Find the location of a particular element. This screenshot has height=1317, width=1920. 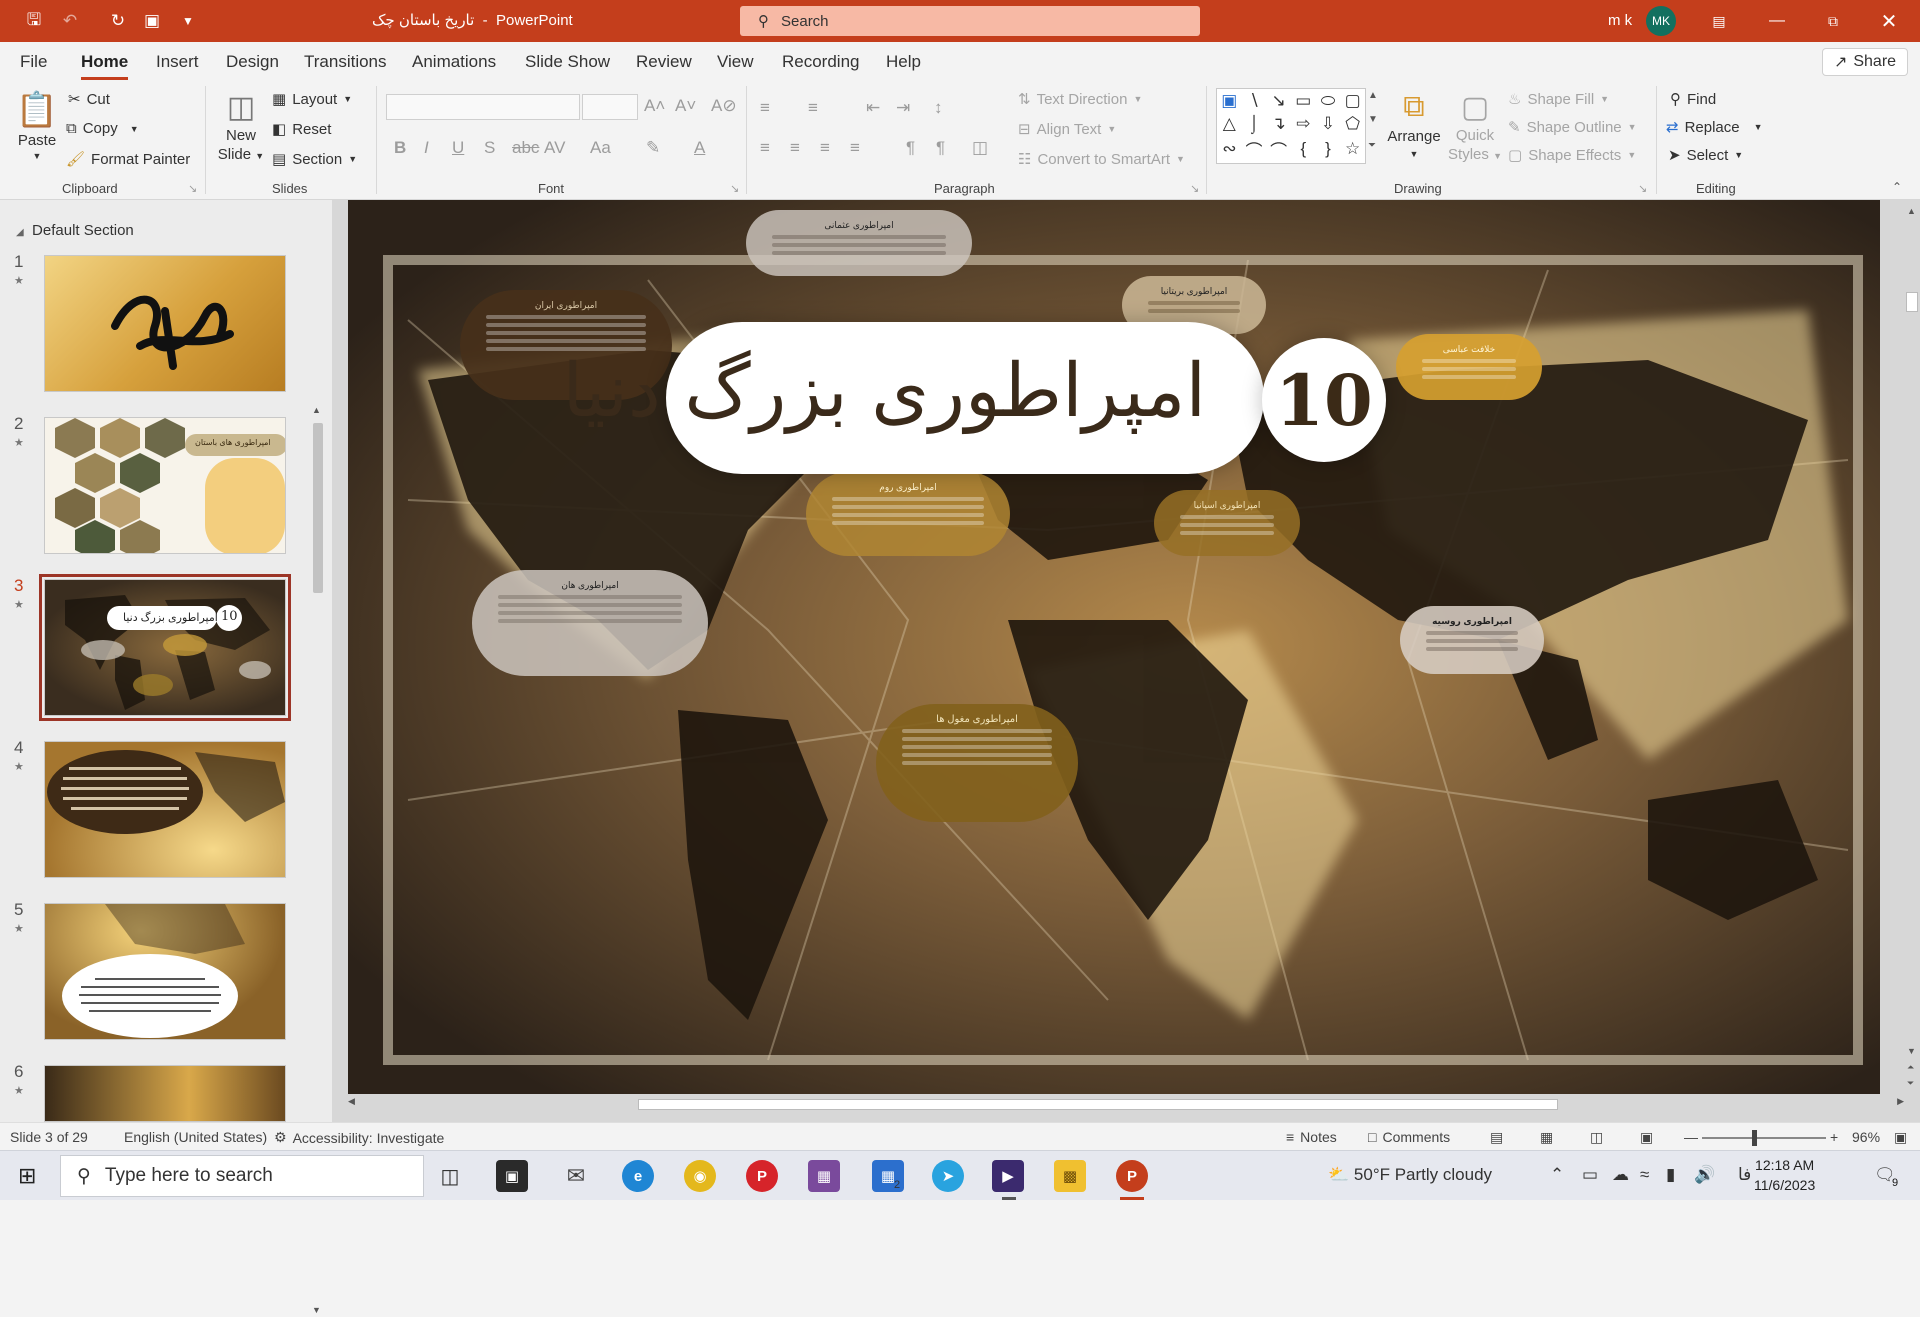

strikethrough-icon: abc is located at coordinates (525, 148).